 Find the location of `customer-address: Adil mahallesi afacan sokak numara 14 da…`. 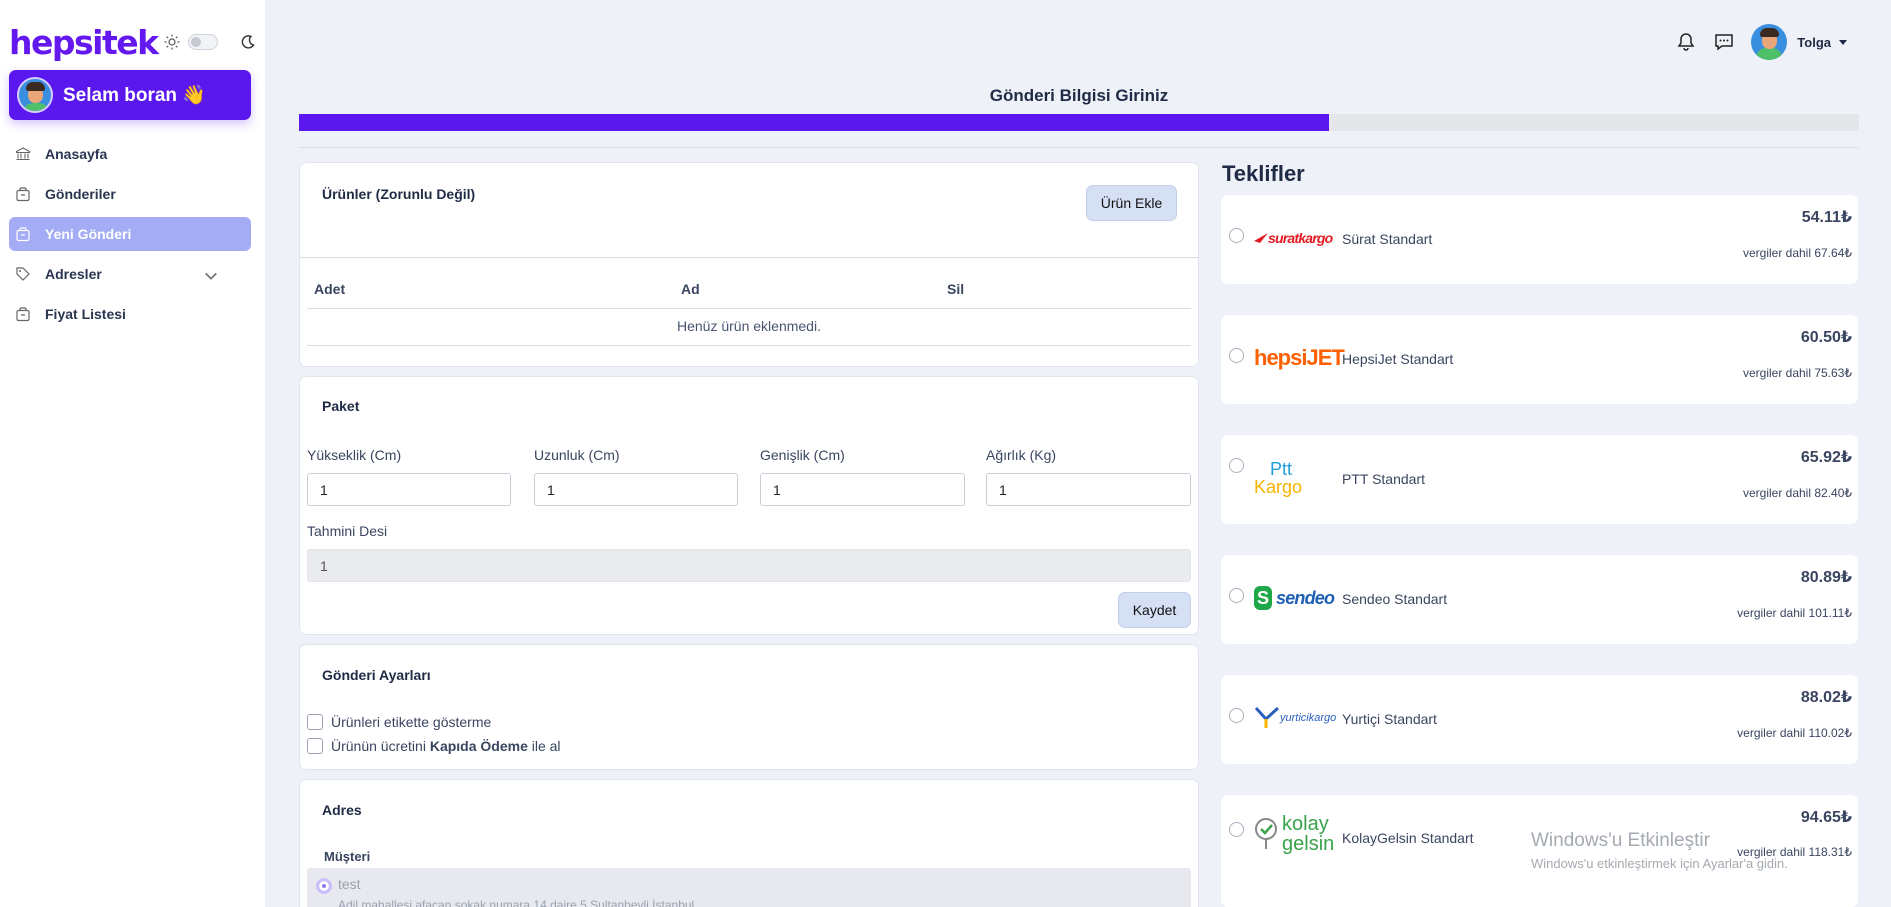

customer-address: Adil mahallesi afacan sokak numara 14 da… is located at coordinates (516, 902).